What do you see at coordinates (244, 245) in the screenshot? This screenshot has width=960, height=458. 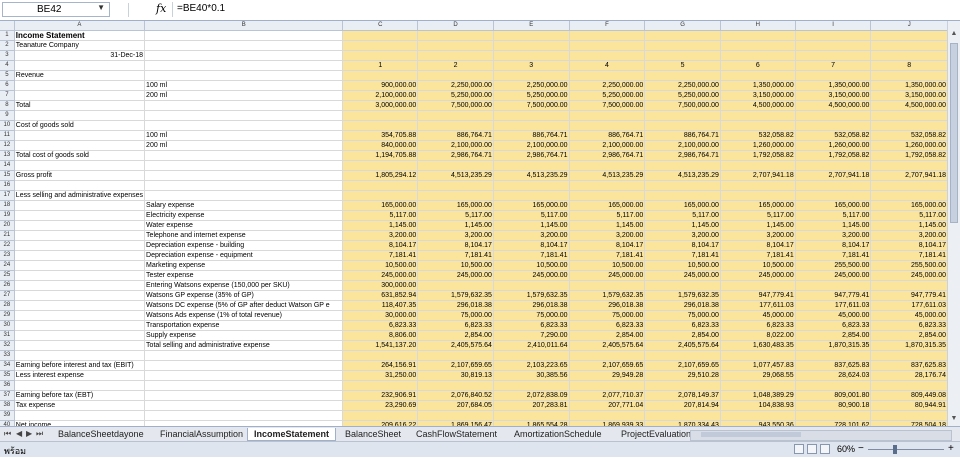 I see `item-cell: Depreciation expense - building` at bounding box center [244, 245].